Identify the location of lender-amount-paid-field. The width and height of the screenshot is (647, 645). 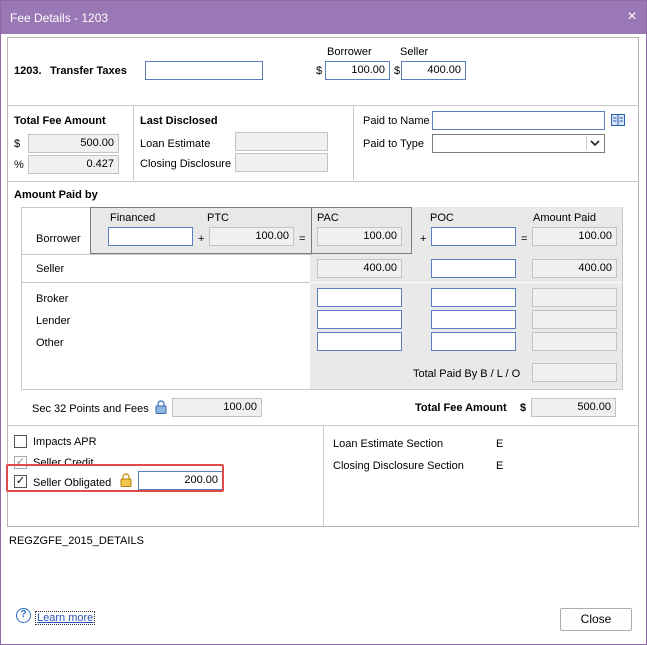
(574, 319).